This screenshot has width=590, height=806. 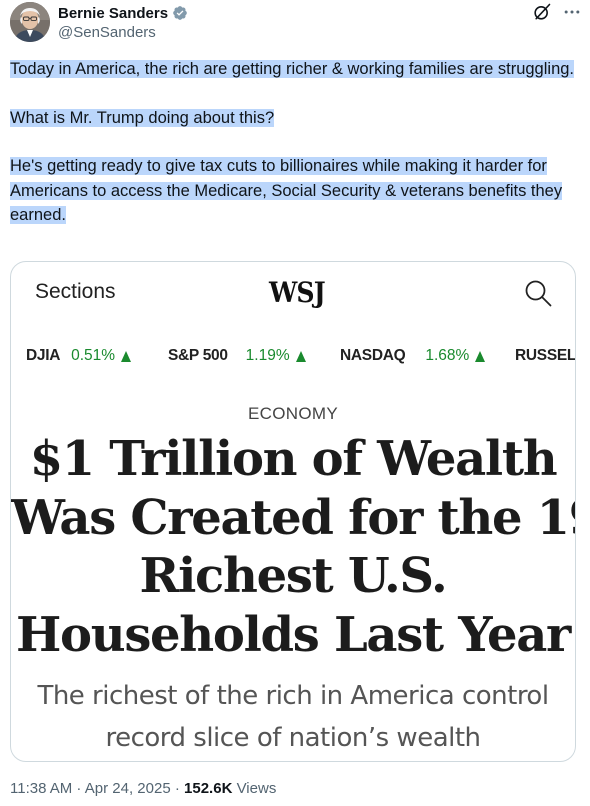 I want to click on author-handle: @SenSanders, so click(x=107, y=32).